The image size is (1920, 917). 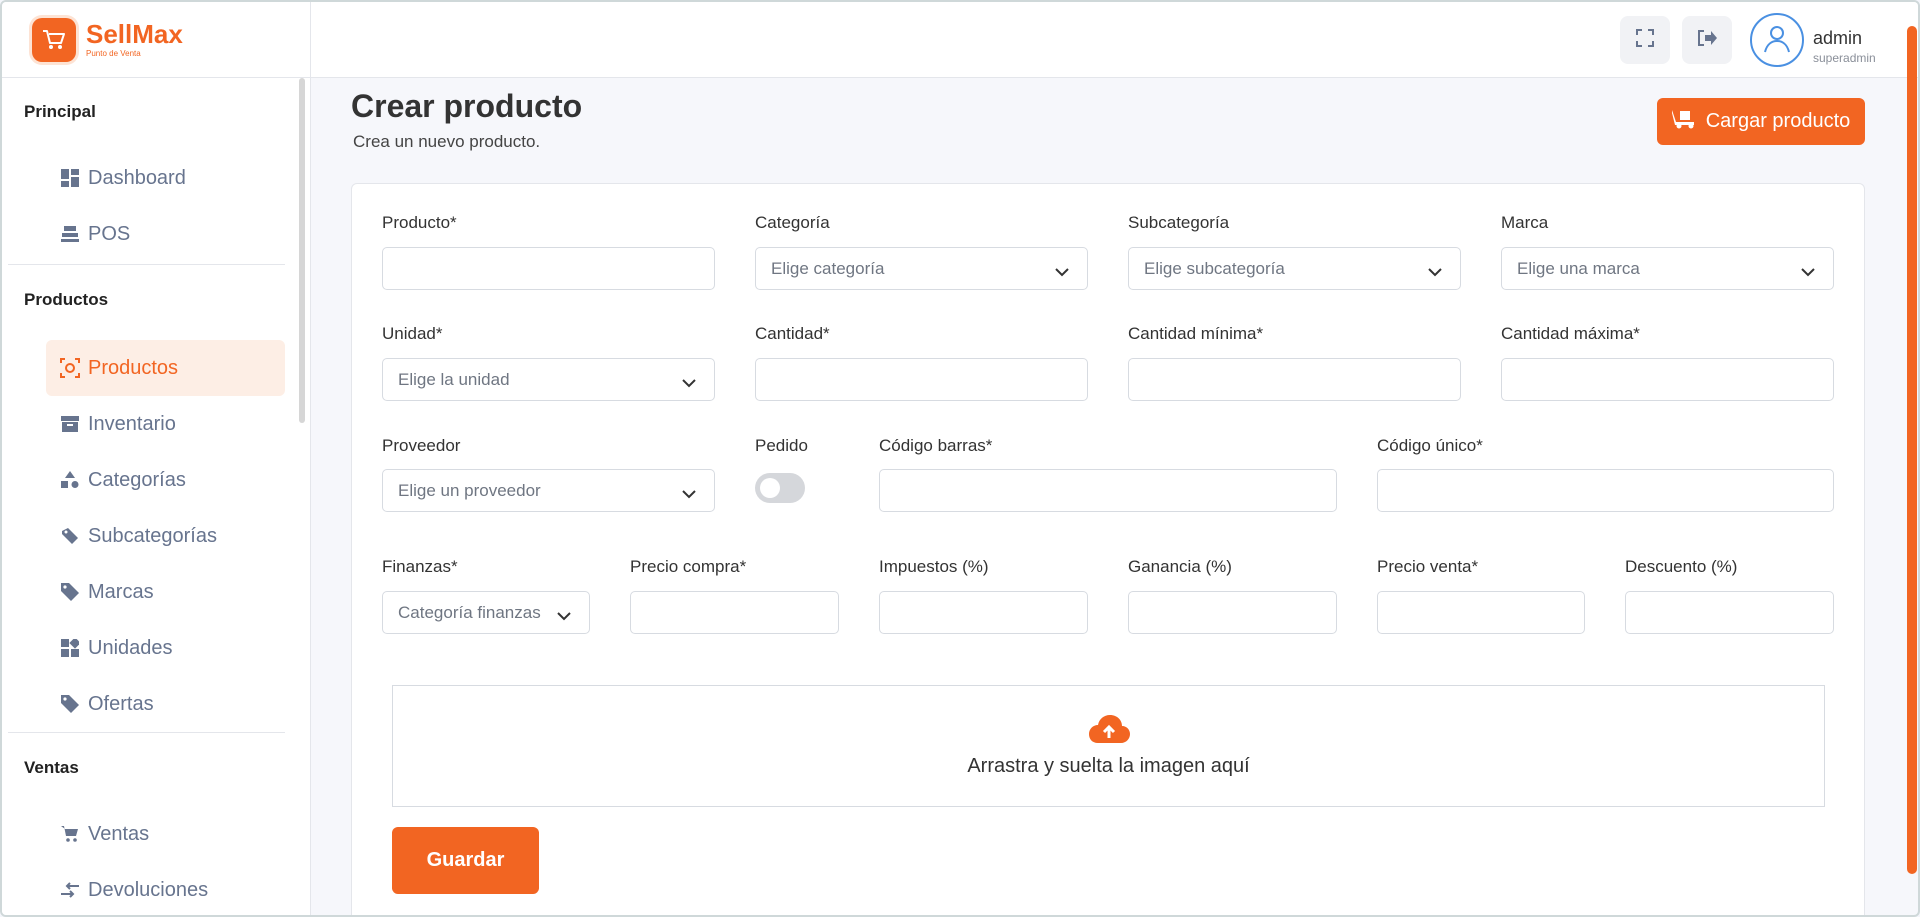 I want to click on sidebar-item-subcategorias: Subcategorías, so click(x=165, y=536).